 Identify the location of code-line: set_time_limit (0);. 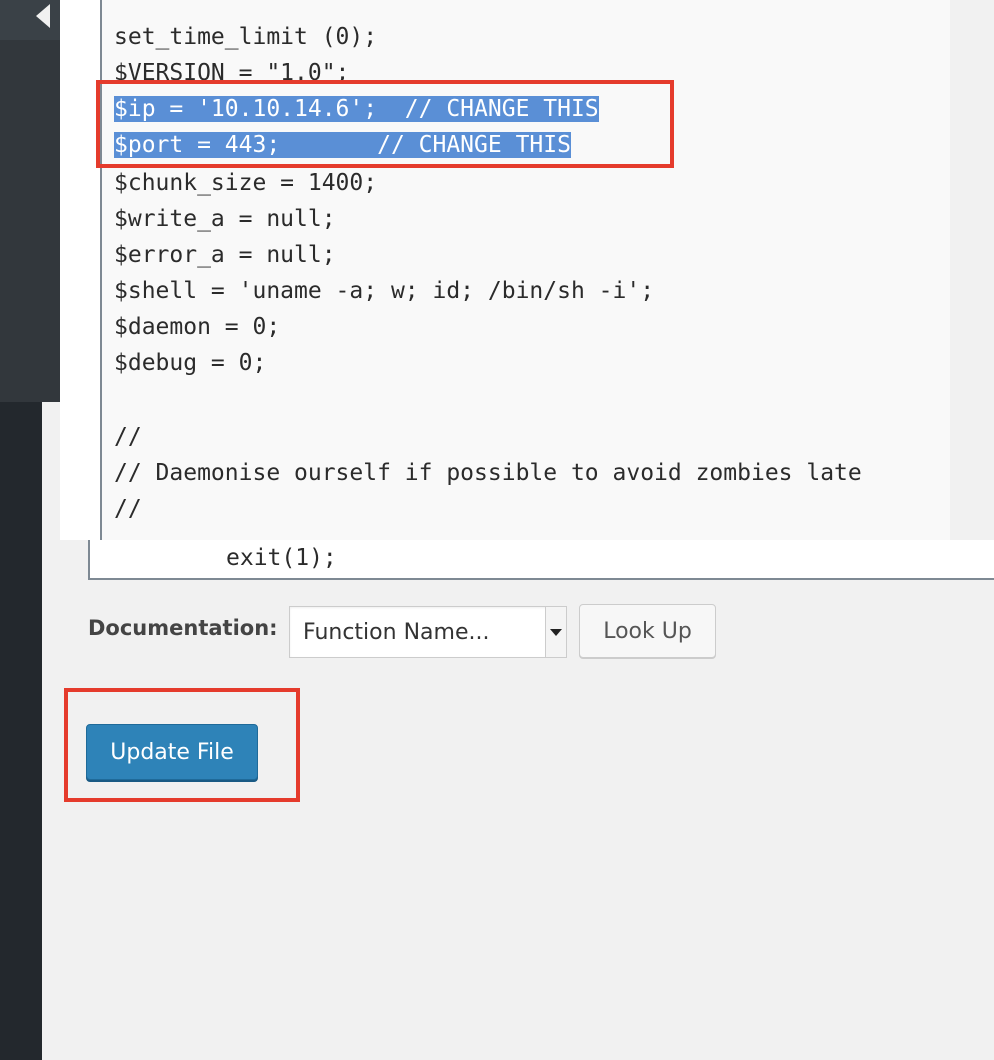
(246, 37).